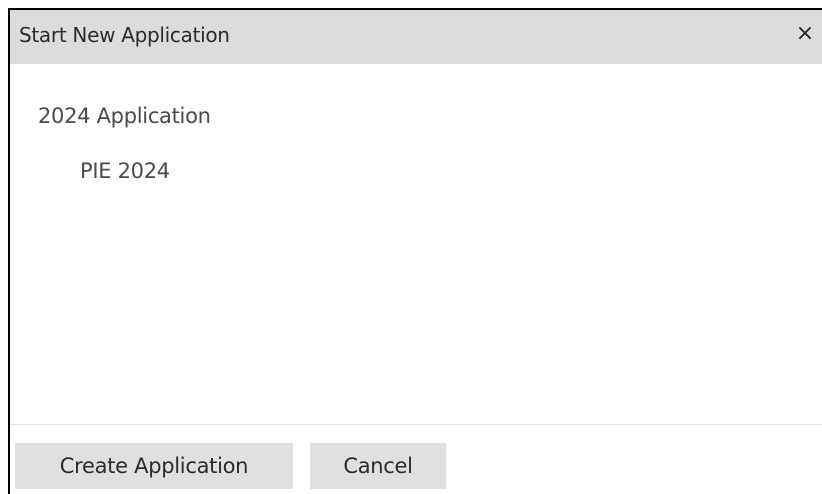  What do you see at coordinates (124, 116) in the screenshot?
I see `tree-item-2024-application: 2024 Application` at bounding box center [124, 116].